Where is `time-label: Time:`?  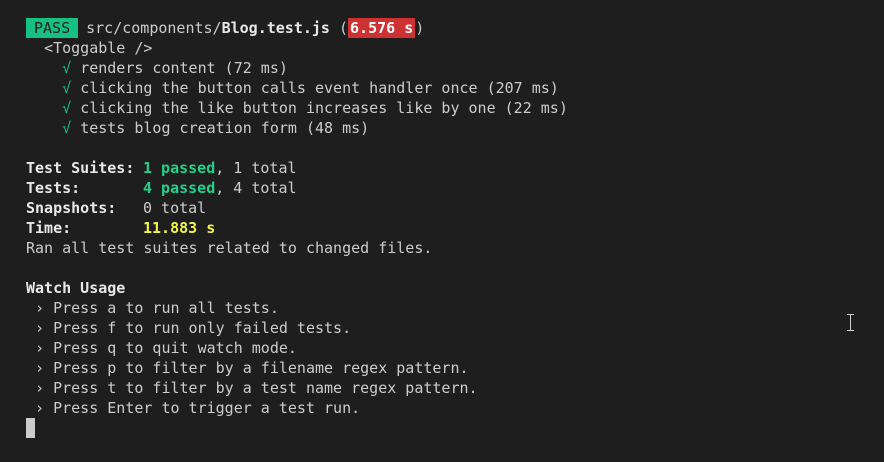
time-label: Time: is located at coordinates (49, 228).